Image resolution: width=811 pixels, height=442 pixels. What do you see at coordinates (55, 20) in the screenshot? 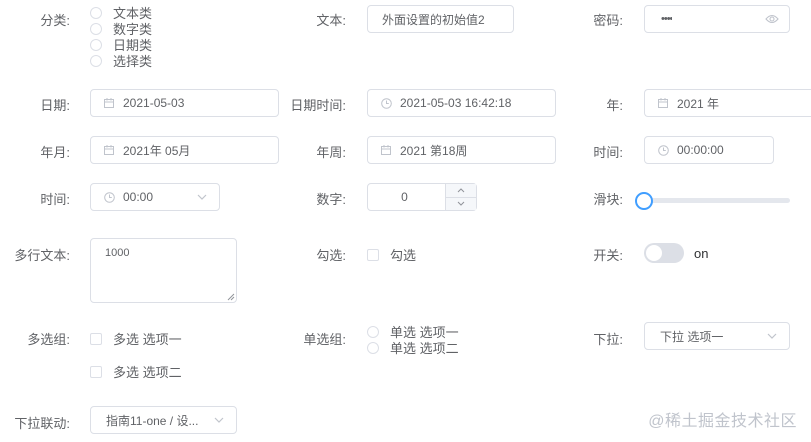
I see `category-label: 分类:` at bounding box center [55, 20].